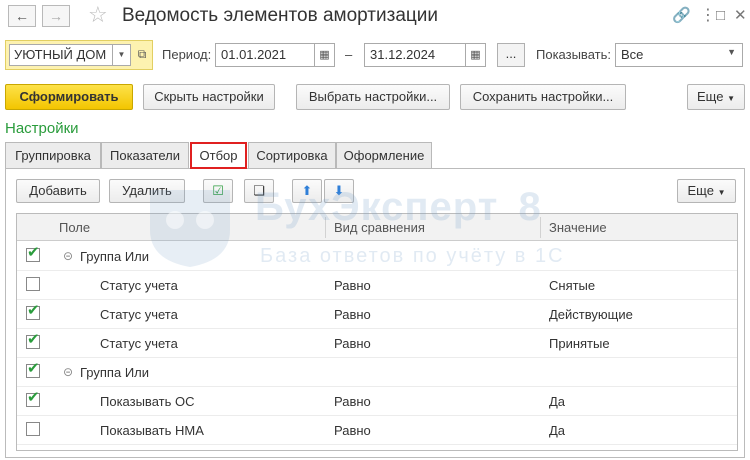 The height and width of the screenshot is (460, 750). What do you see at coordinates (591, 314) in the screenshot?
I see `cell-value: Действующие` at bounding box center [591, 314].